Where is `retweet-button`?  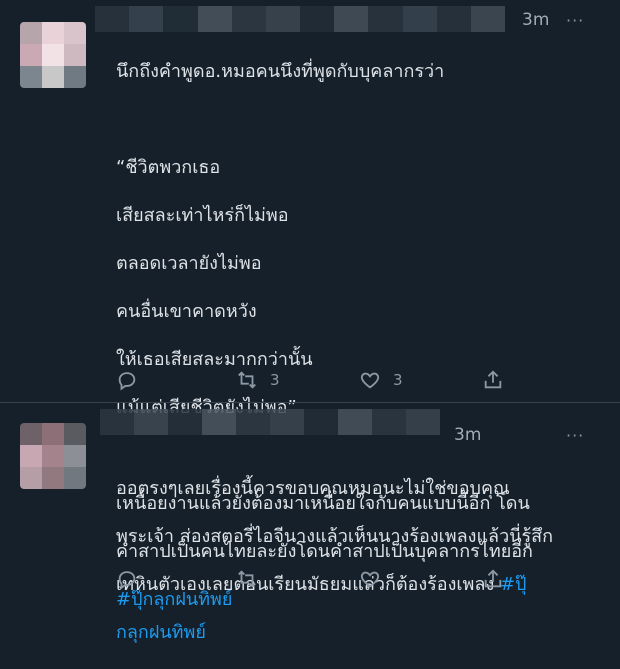
retweet-button is located at coordinates (253, 579).